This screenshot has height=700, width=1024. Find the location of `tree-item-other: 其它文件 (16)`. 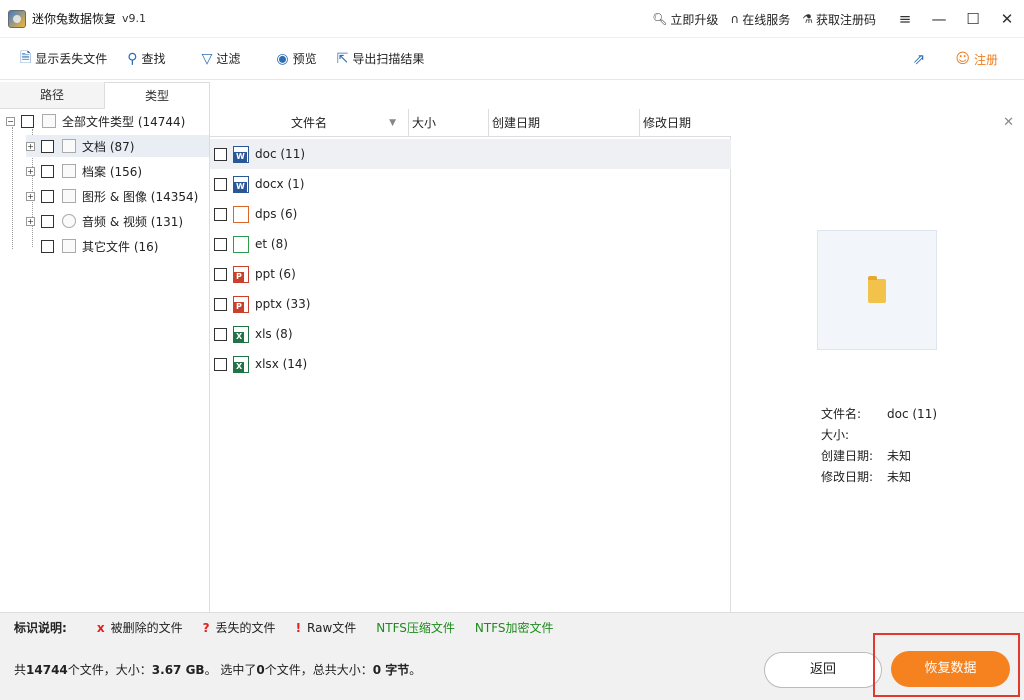

tree-item-other: 其它文件 (16) is located at coordinates (99, 246).